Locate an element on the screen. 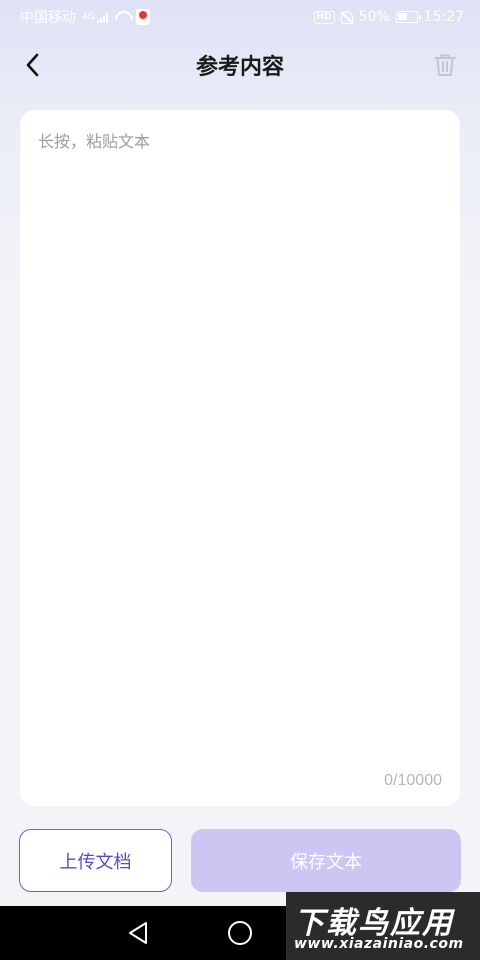 This screenshot has height=960, width=480. chevron-left-icon is located at coordinates (32, 65).